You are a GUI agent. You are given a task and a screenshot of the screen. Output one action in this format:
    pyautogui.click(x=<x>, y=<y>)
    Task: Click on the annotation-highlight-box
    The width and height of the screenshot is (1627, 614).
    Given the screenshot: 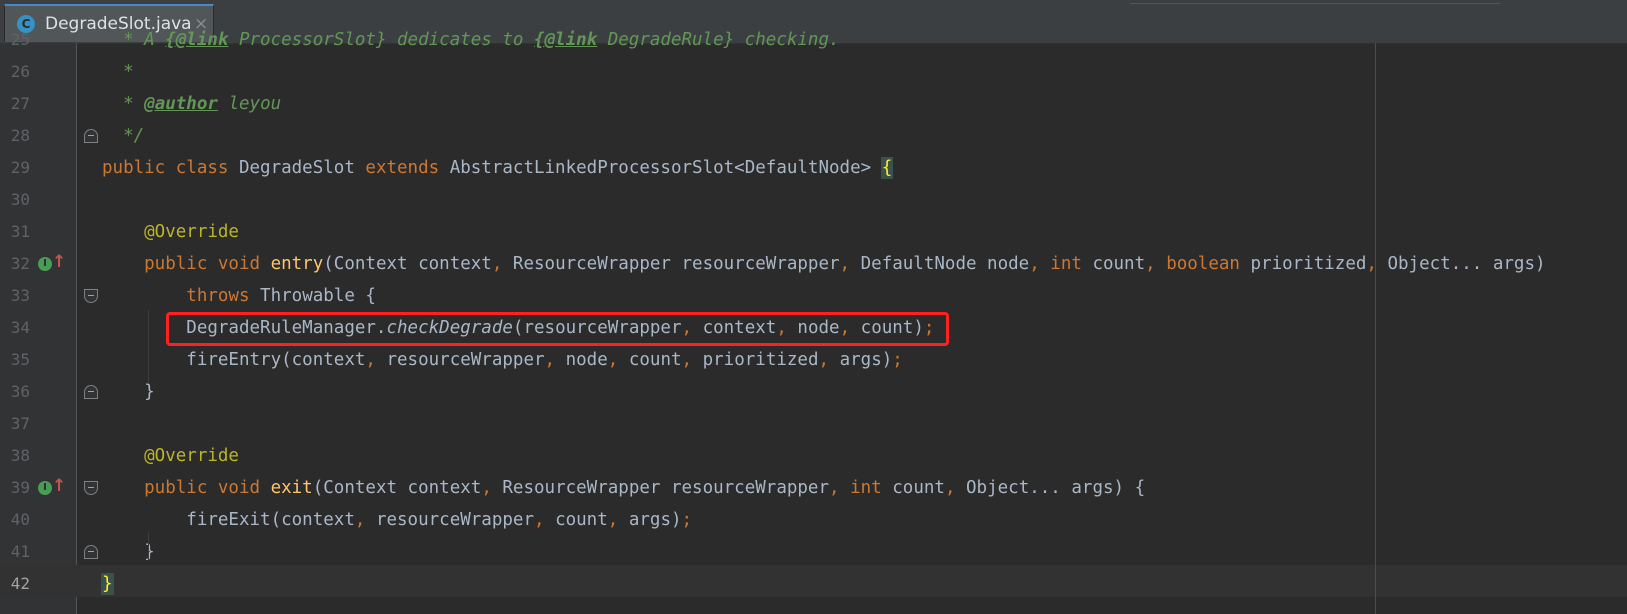 What is the action you would take?
    pyautogui.click(x=557, y=329)
    